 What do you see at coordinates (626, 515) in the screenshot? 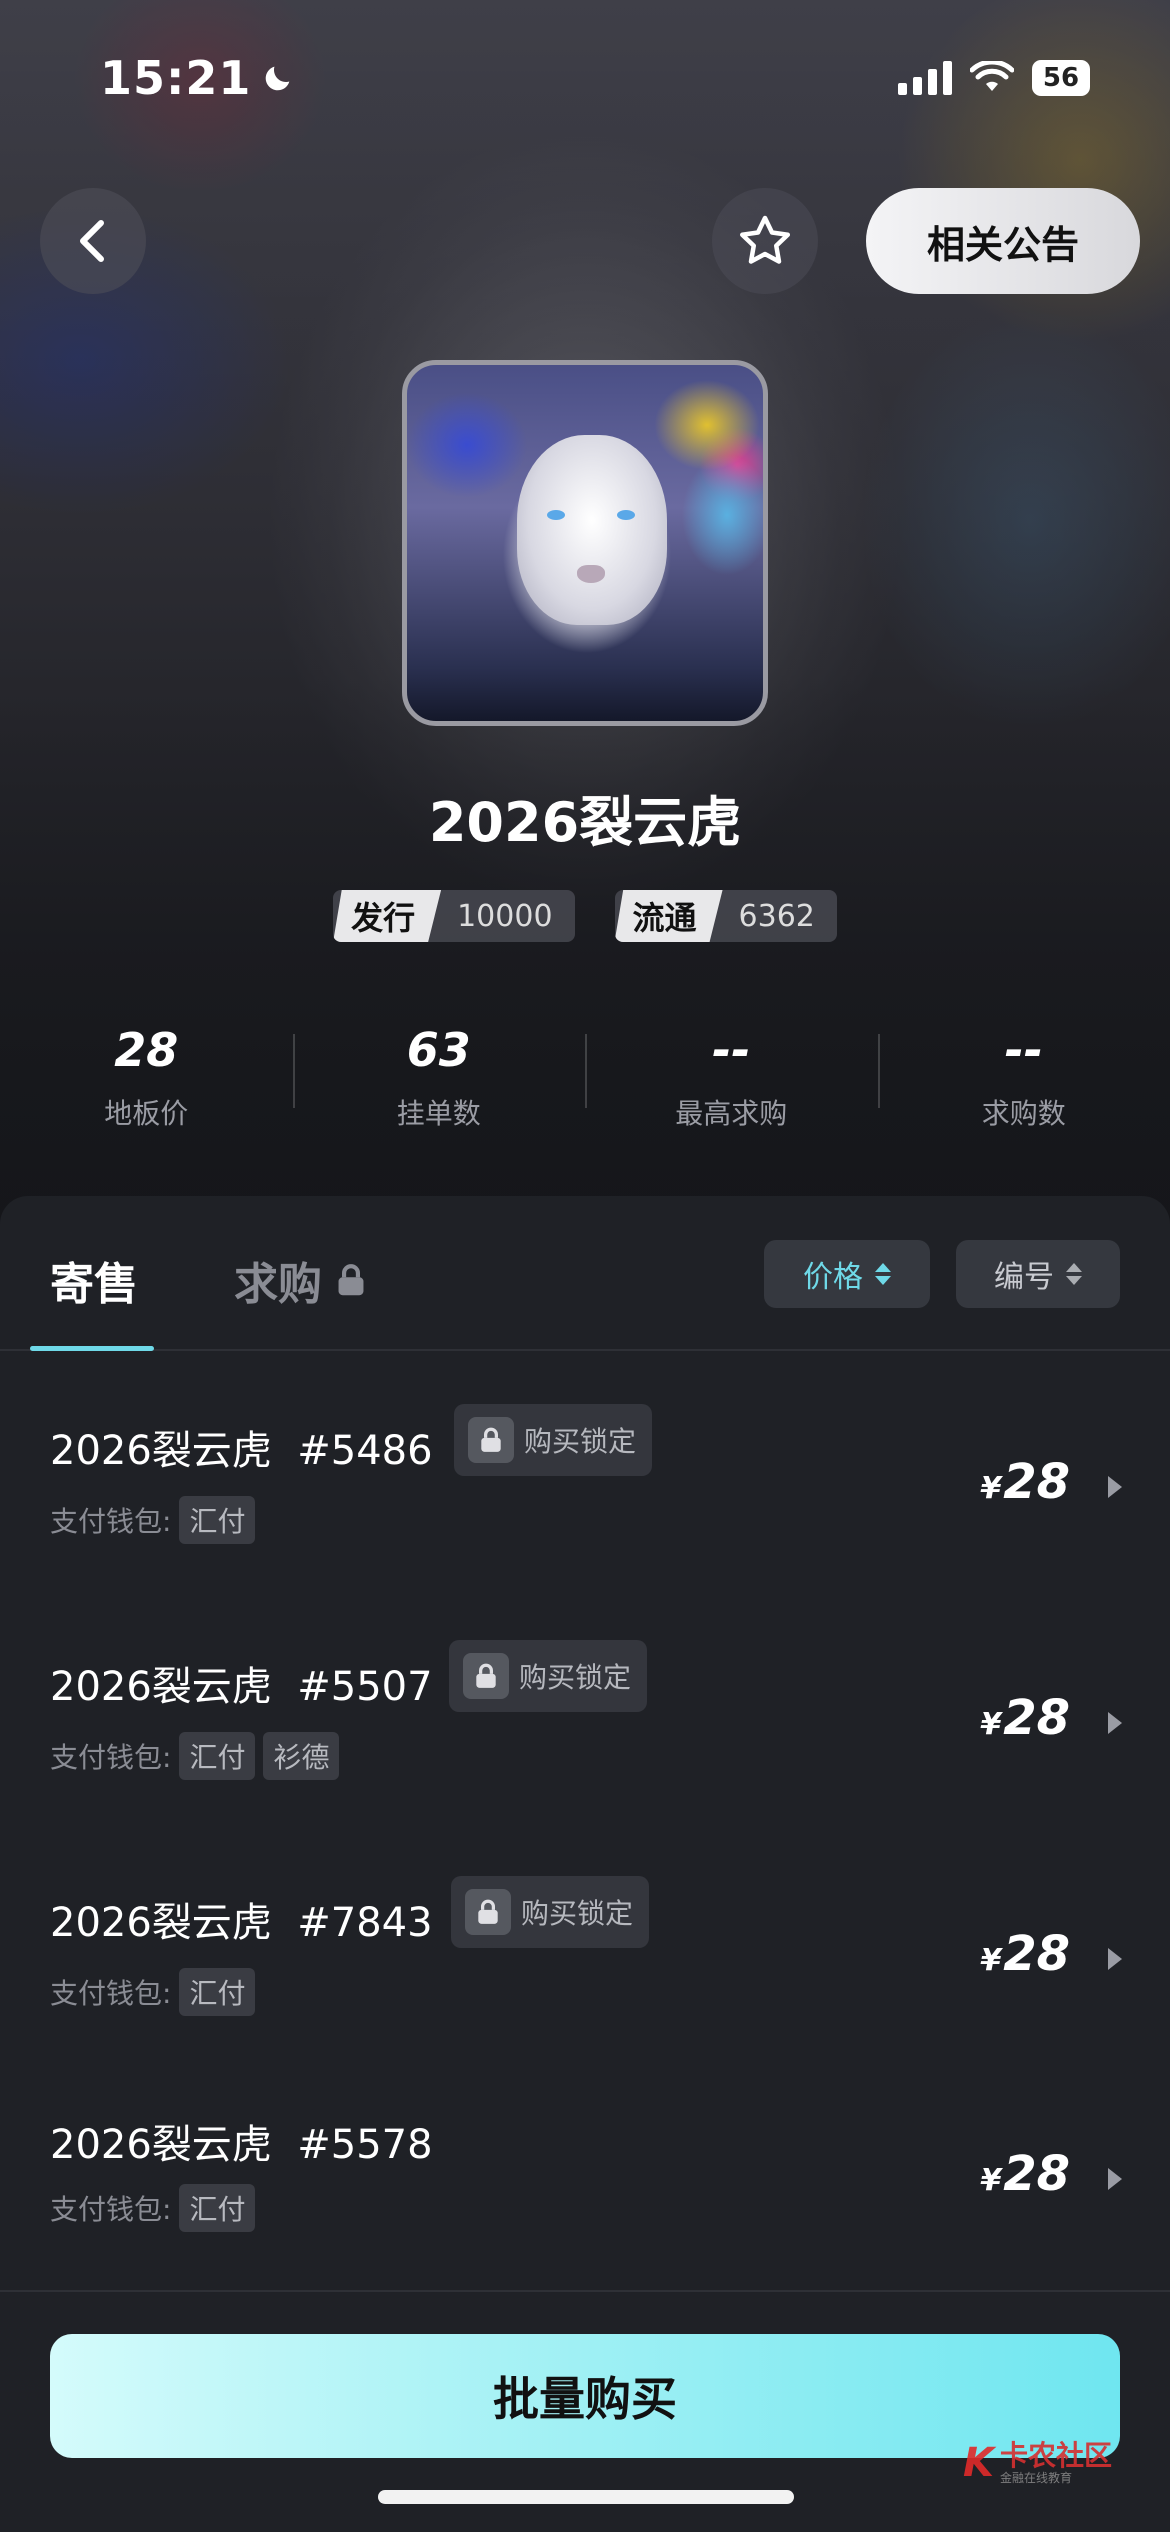
I see `tiger-eye-right` at bounding box center [626, 515].